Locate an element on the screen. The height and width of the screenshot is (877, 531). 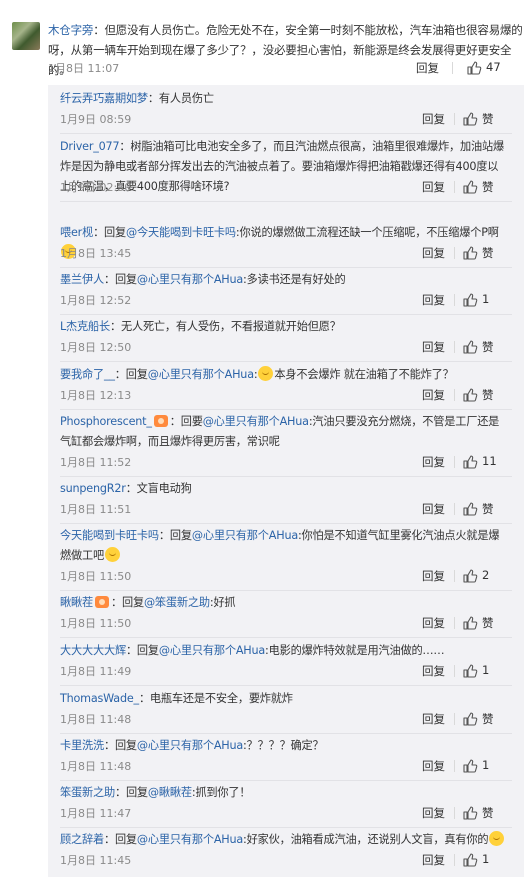
reply-username: ThomasWade_ is located at coordinates (99, 698).